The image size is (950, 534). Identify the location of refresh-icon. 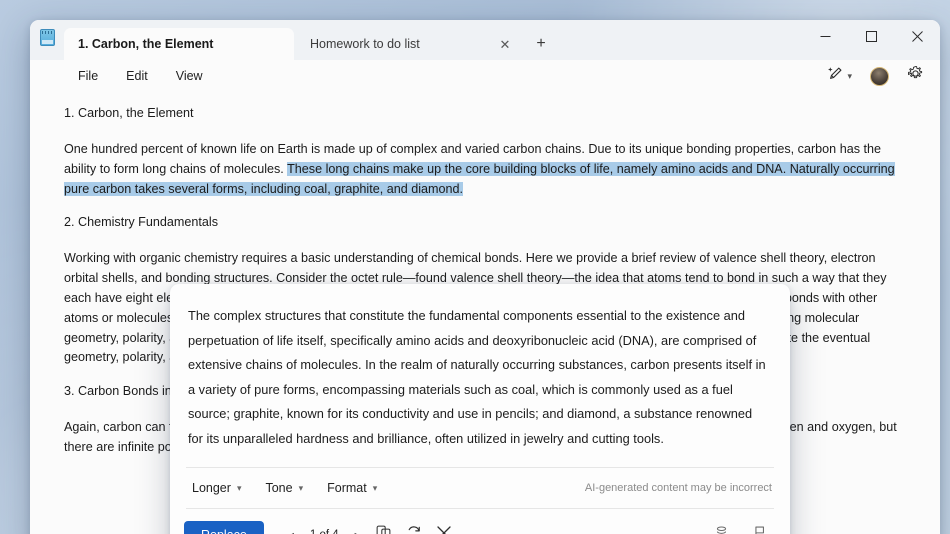
(414, 529).